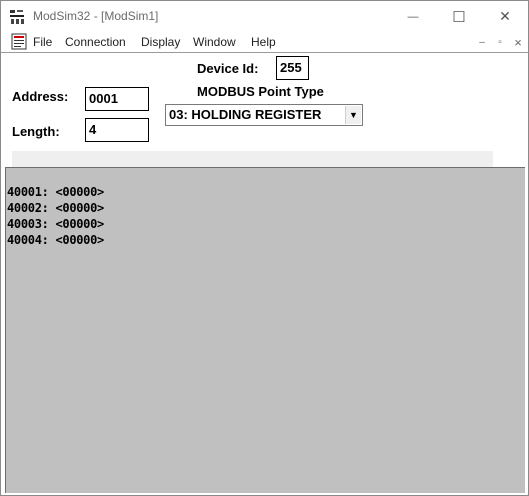  I want to click on address-input: 0001, so click(117, 99).